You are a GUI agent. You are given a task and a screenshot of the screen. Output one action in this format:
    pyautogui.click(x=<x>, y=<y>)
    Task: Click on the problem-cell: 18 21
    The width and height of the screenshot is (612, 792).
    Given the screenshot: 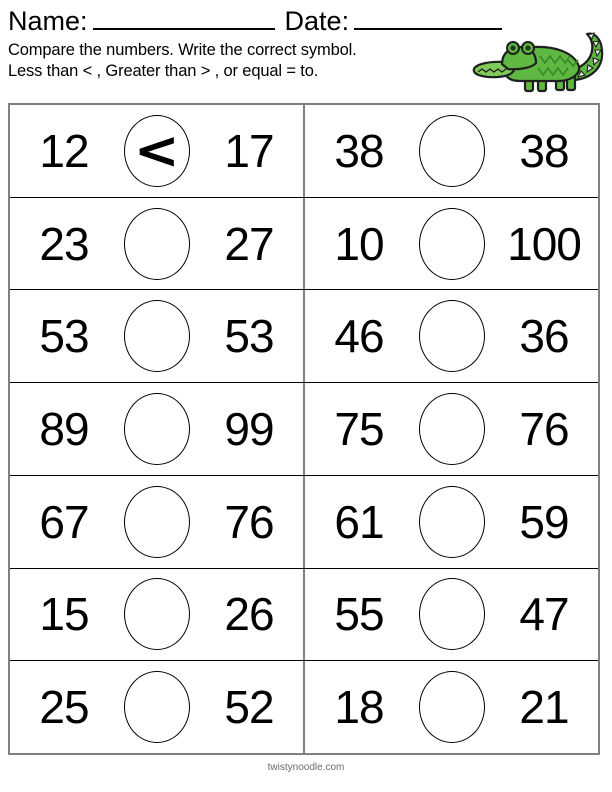 What is the action you would take?
    pyautogui.click(x=451, y=707)
    